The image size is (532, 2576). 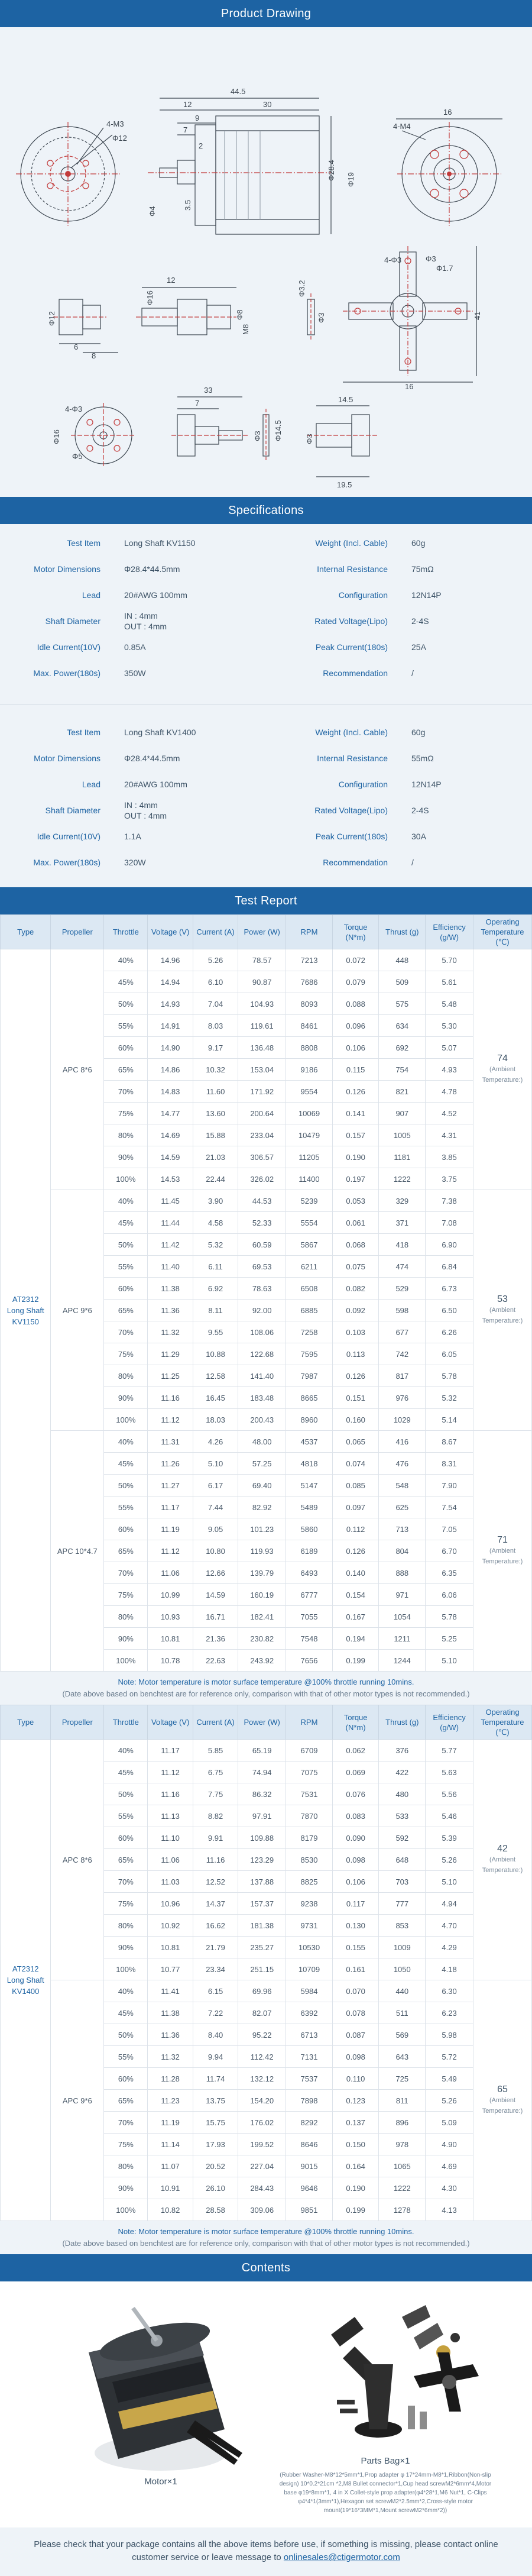 I want to click on data-cell: 11.60, so click(x=215, y=1091).